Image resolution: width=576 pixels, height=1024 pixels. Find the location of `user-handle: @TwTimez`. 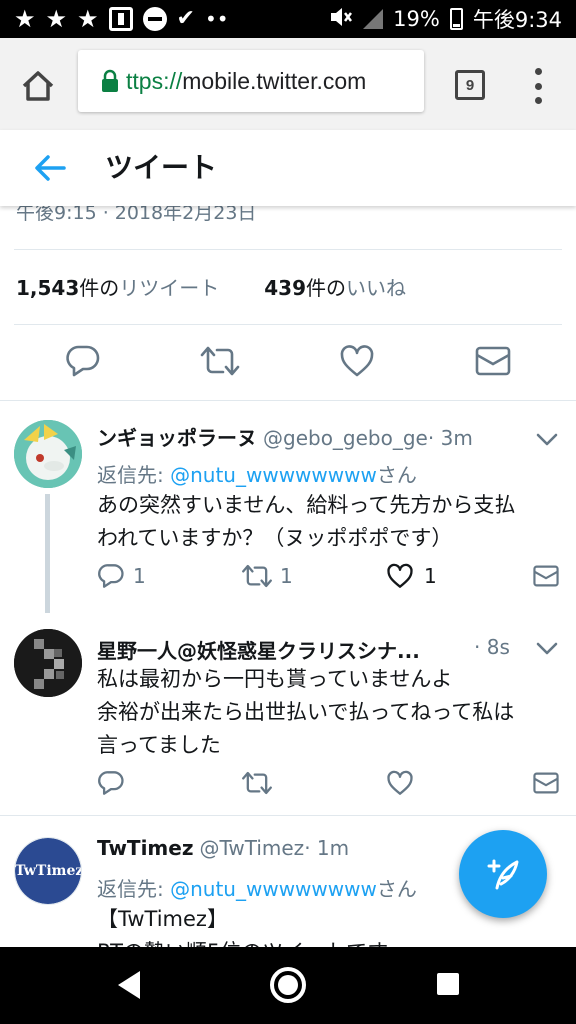

user-handle: @TwTimez is located at coordinates (251, 848).